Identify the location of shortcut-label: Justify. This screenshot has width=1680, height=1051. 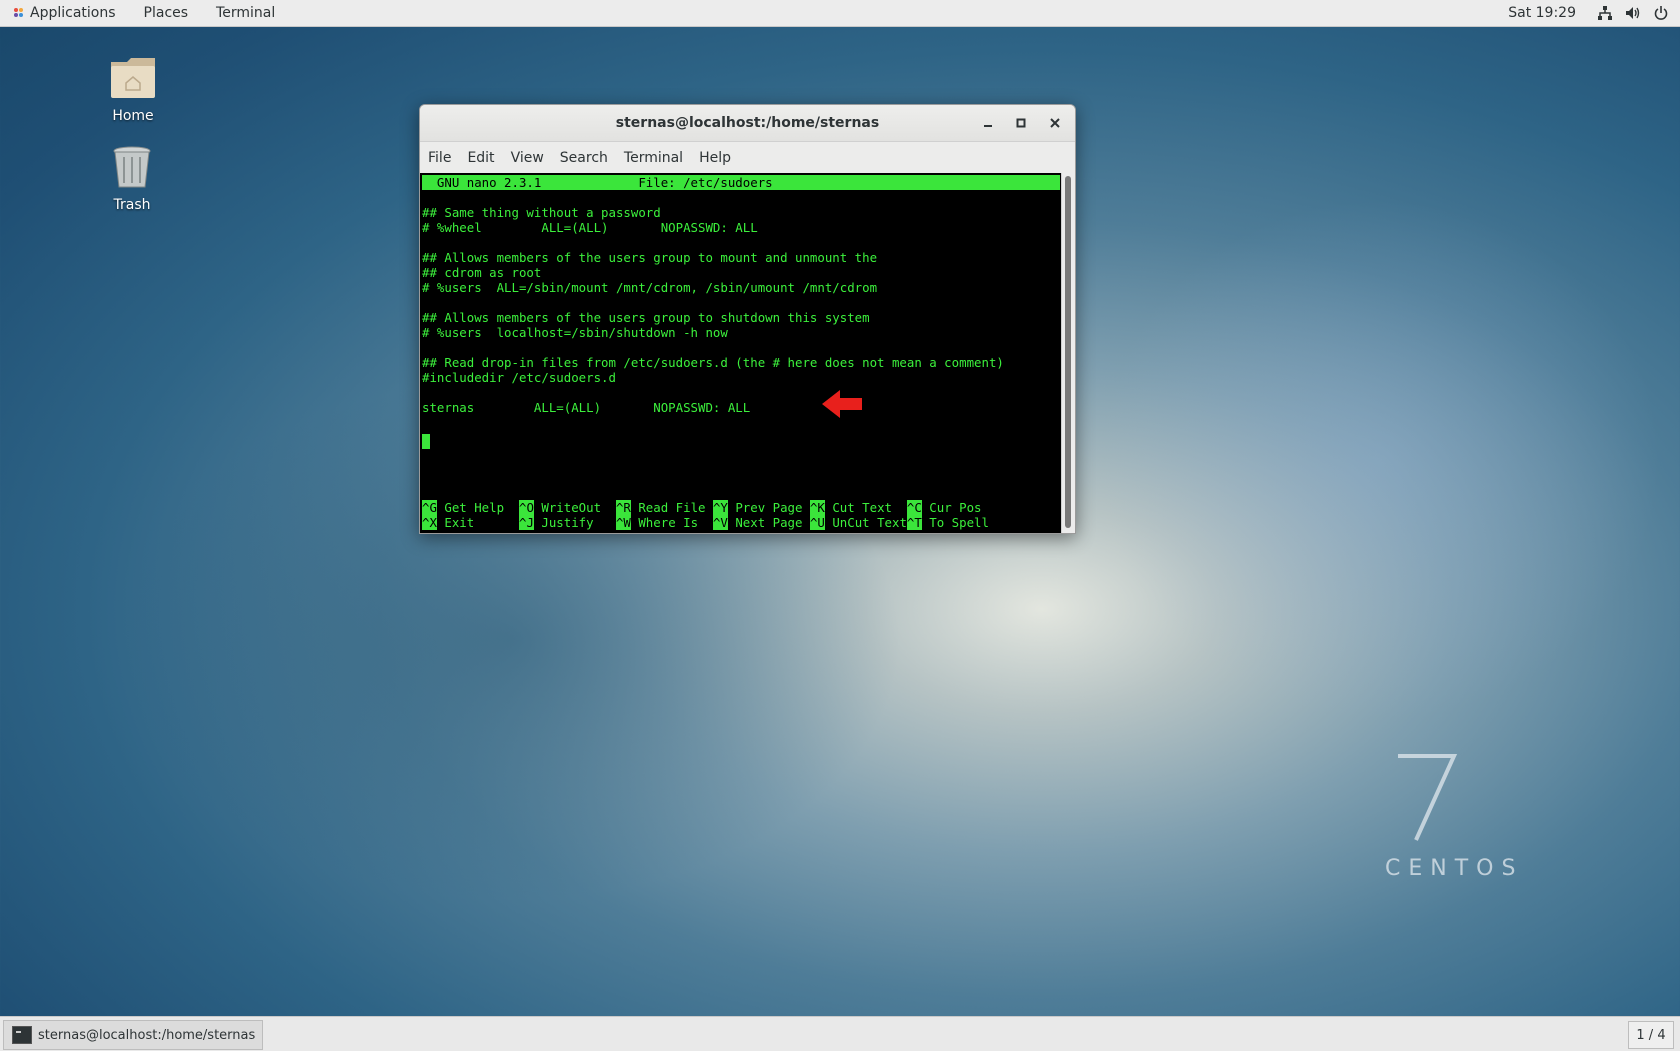
(574, 522).